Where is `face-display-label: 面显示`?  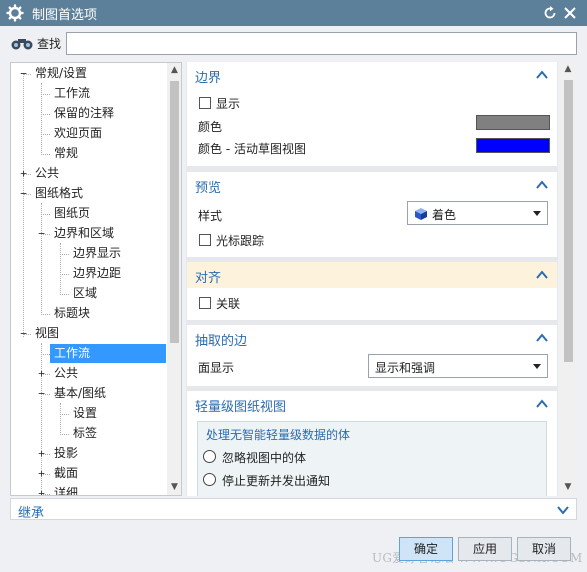
face-display-label: 面显示 is located at coordinates (216, 368).